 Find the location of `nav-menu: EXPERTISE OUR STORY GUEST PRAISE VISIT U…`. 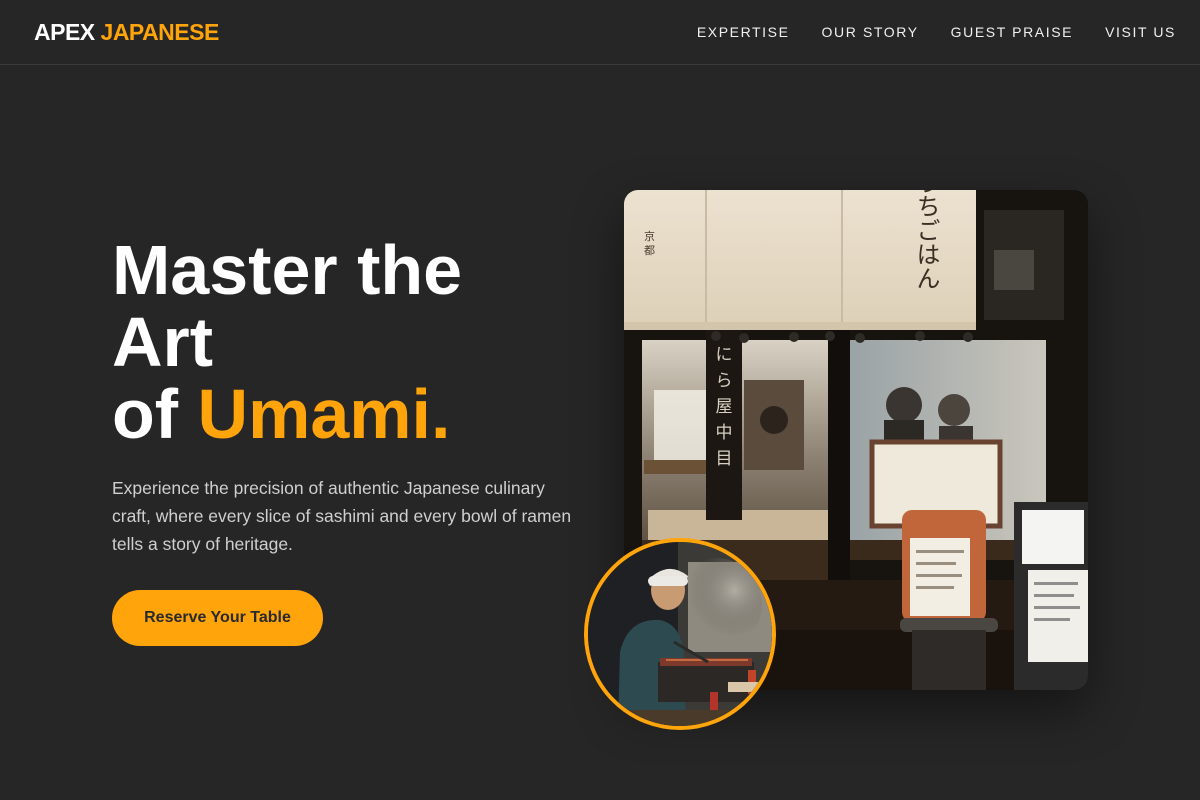

nav-menu: EXPERTISE OUR STORY GUEST PRAISE VISIT U… is located at coordinates (936, 32).